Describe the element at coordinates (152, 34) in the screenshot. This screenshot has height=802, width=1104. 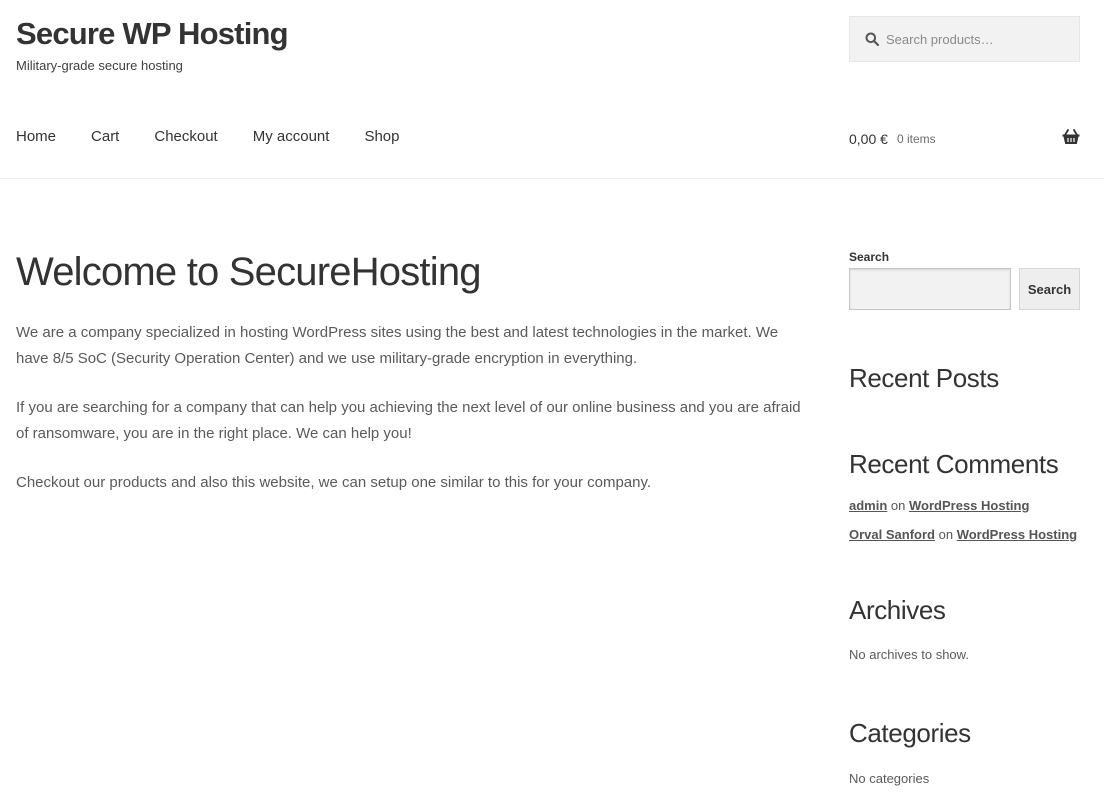
I see `site-title: Secure WP Hosting` at that location.